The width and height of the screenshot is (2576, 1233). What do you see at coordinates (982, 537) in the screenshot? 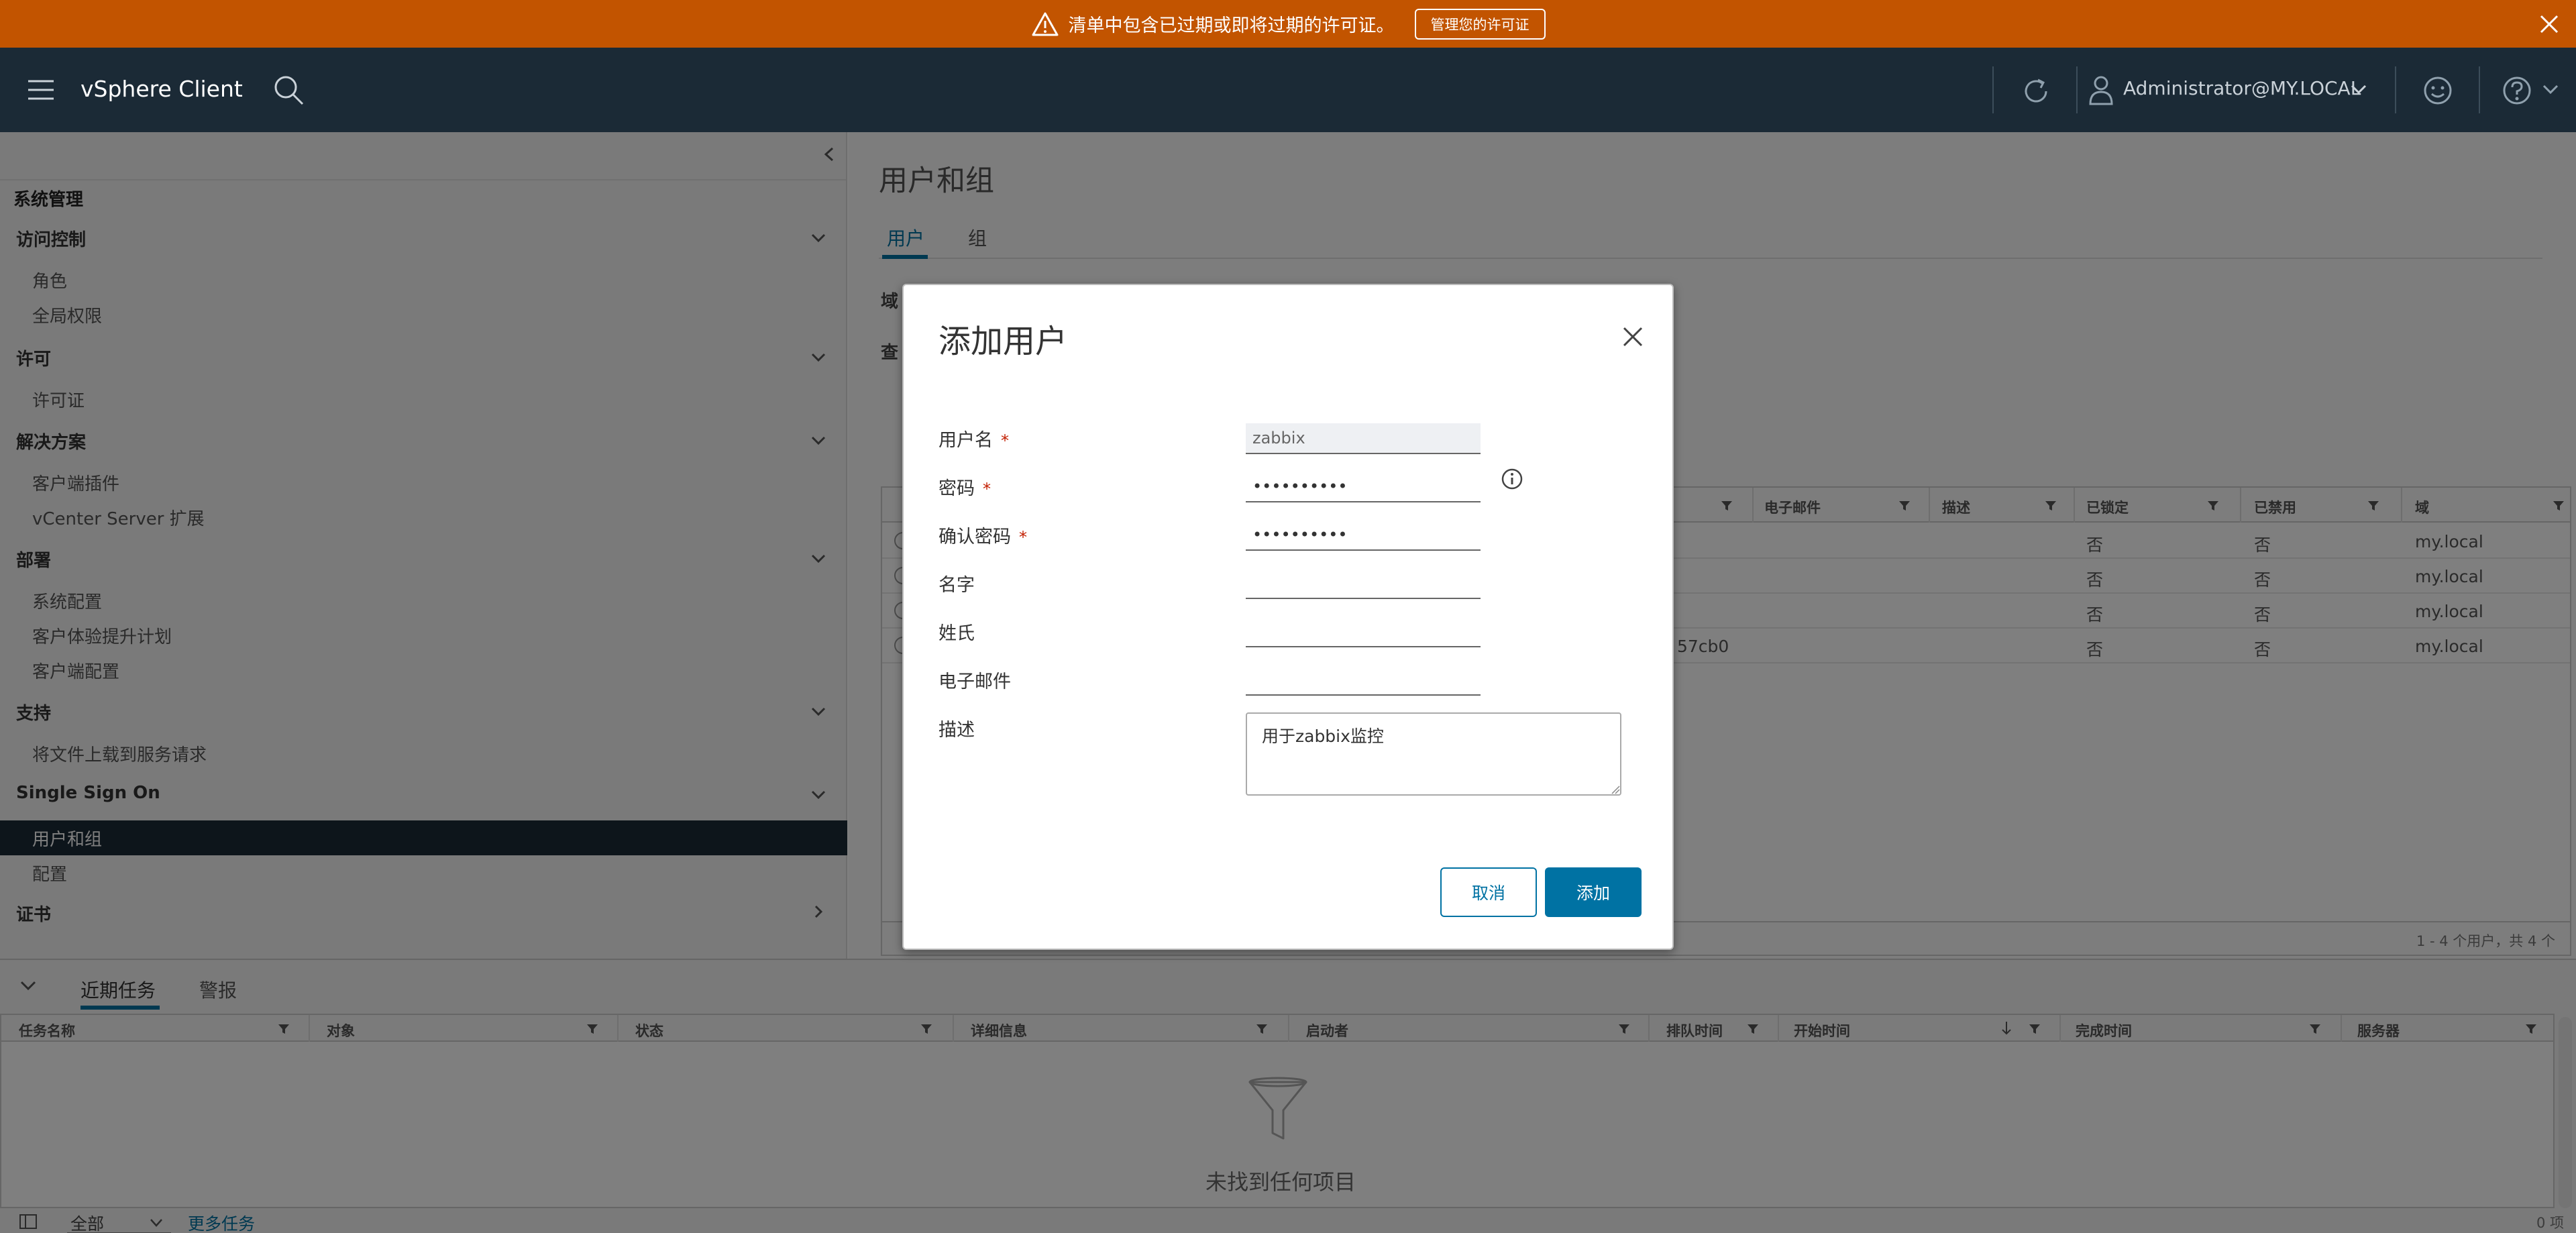
I see `confirm-password-label: 确认密码 *` at bounding box center [982, 537].